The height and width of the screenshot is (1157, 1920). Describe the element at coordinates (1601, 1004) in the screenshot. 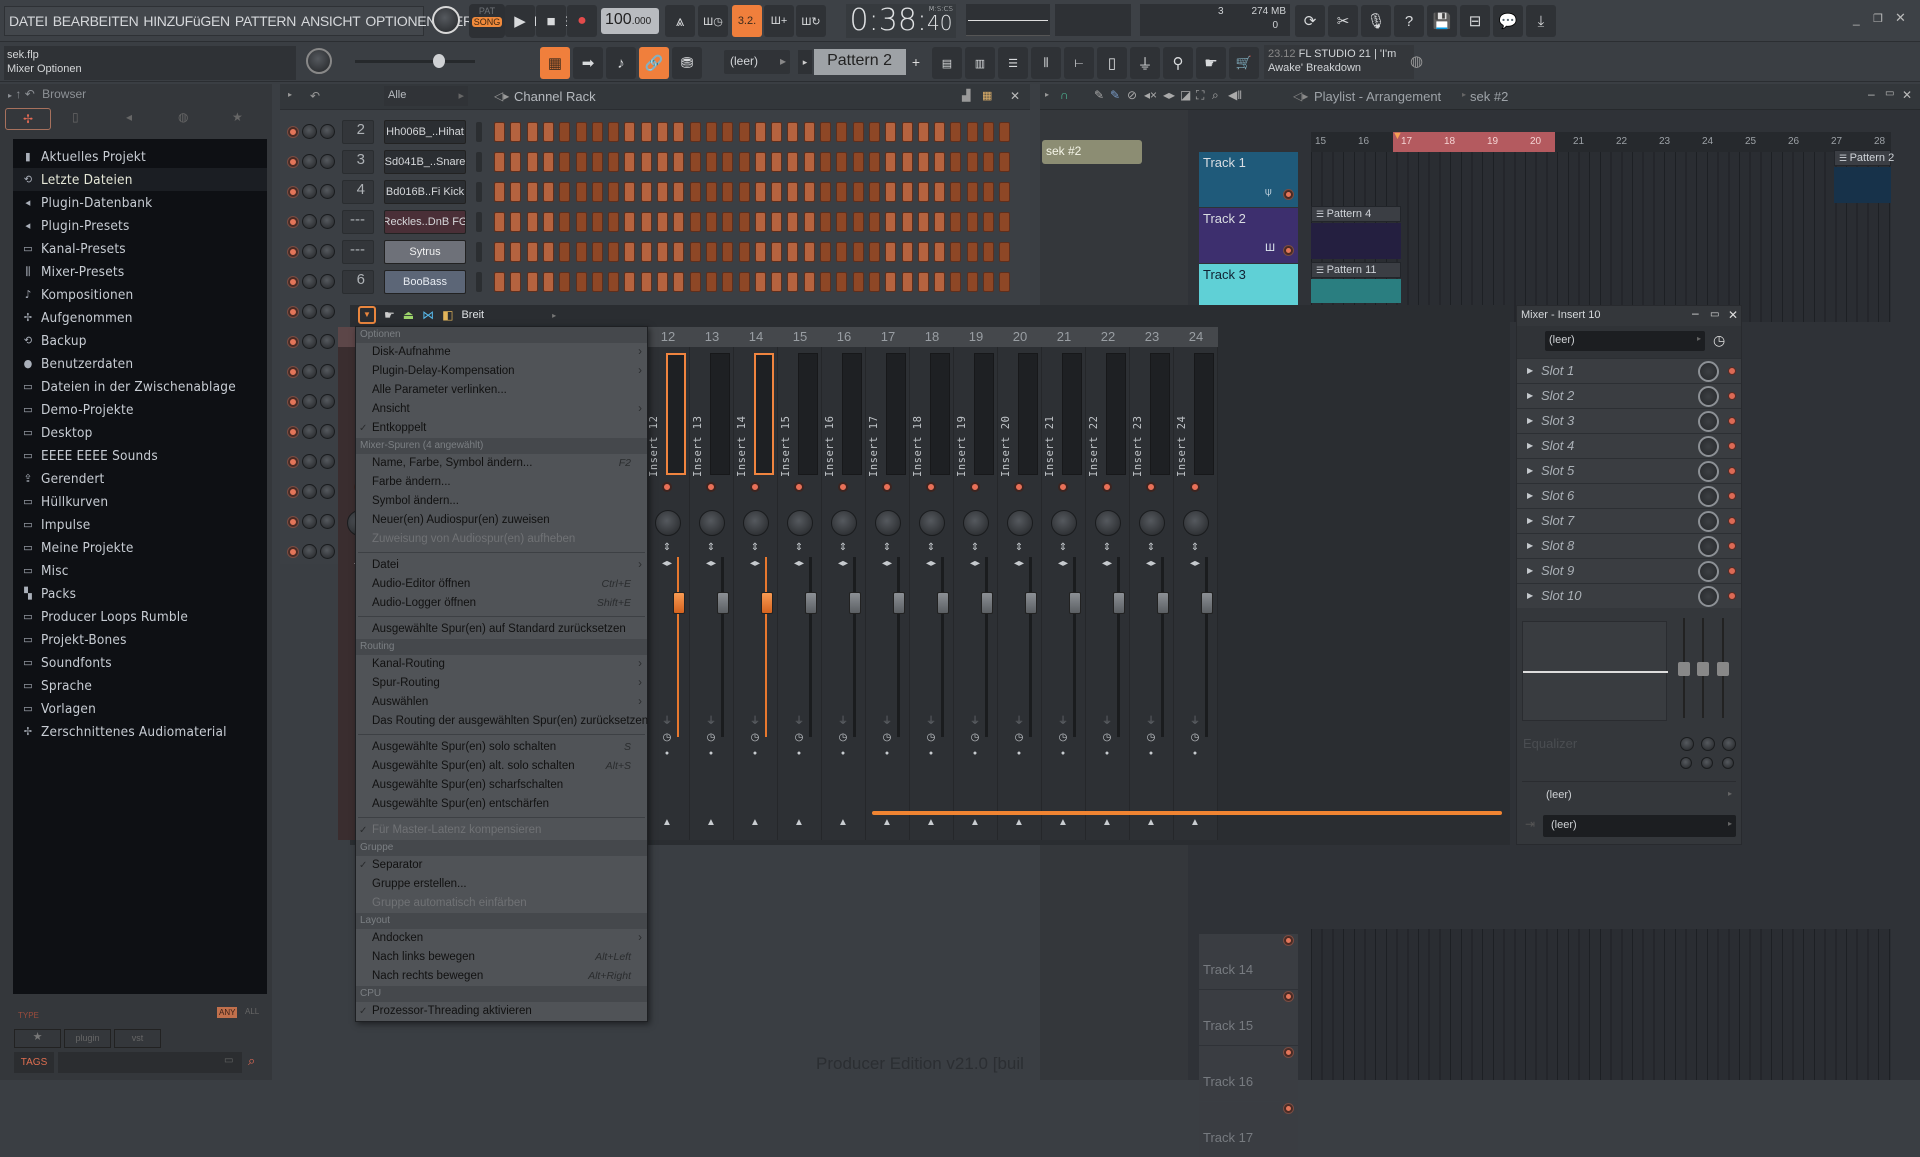

I see `playlist-grid-lower` at that location.